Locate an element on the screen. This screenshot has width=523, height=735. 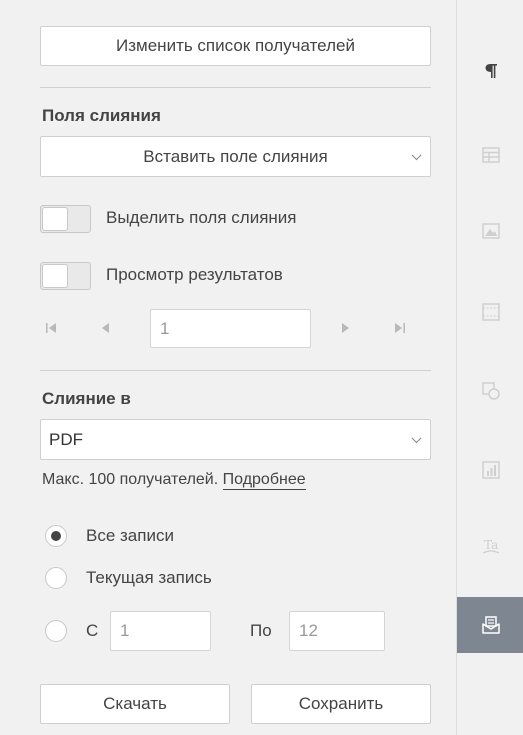
table-icon is located at coordinates (490, 155).